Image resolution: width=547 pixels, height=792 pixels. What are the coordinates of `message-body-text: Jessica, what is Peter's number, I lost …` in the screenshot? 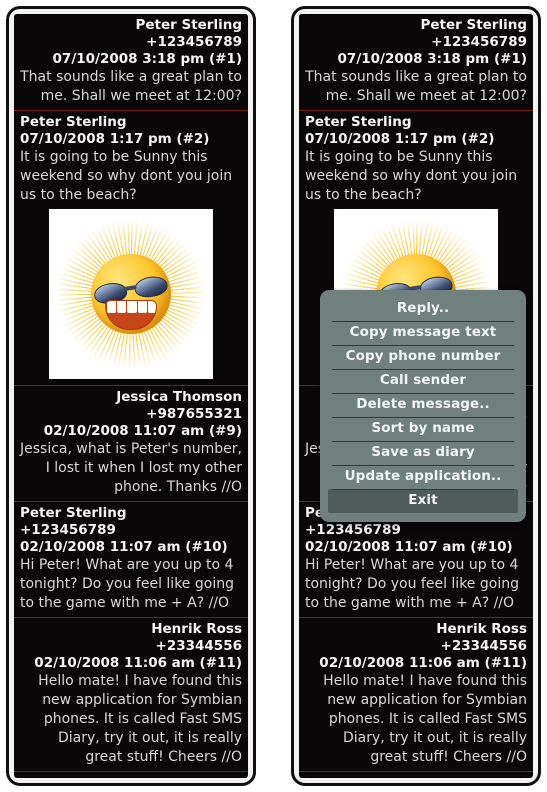 It's located at (131, 468).